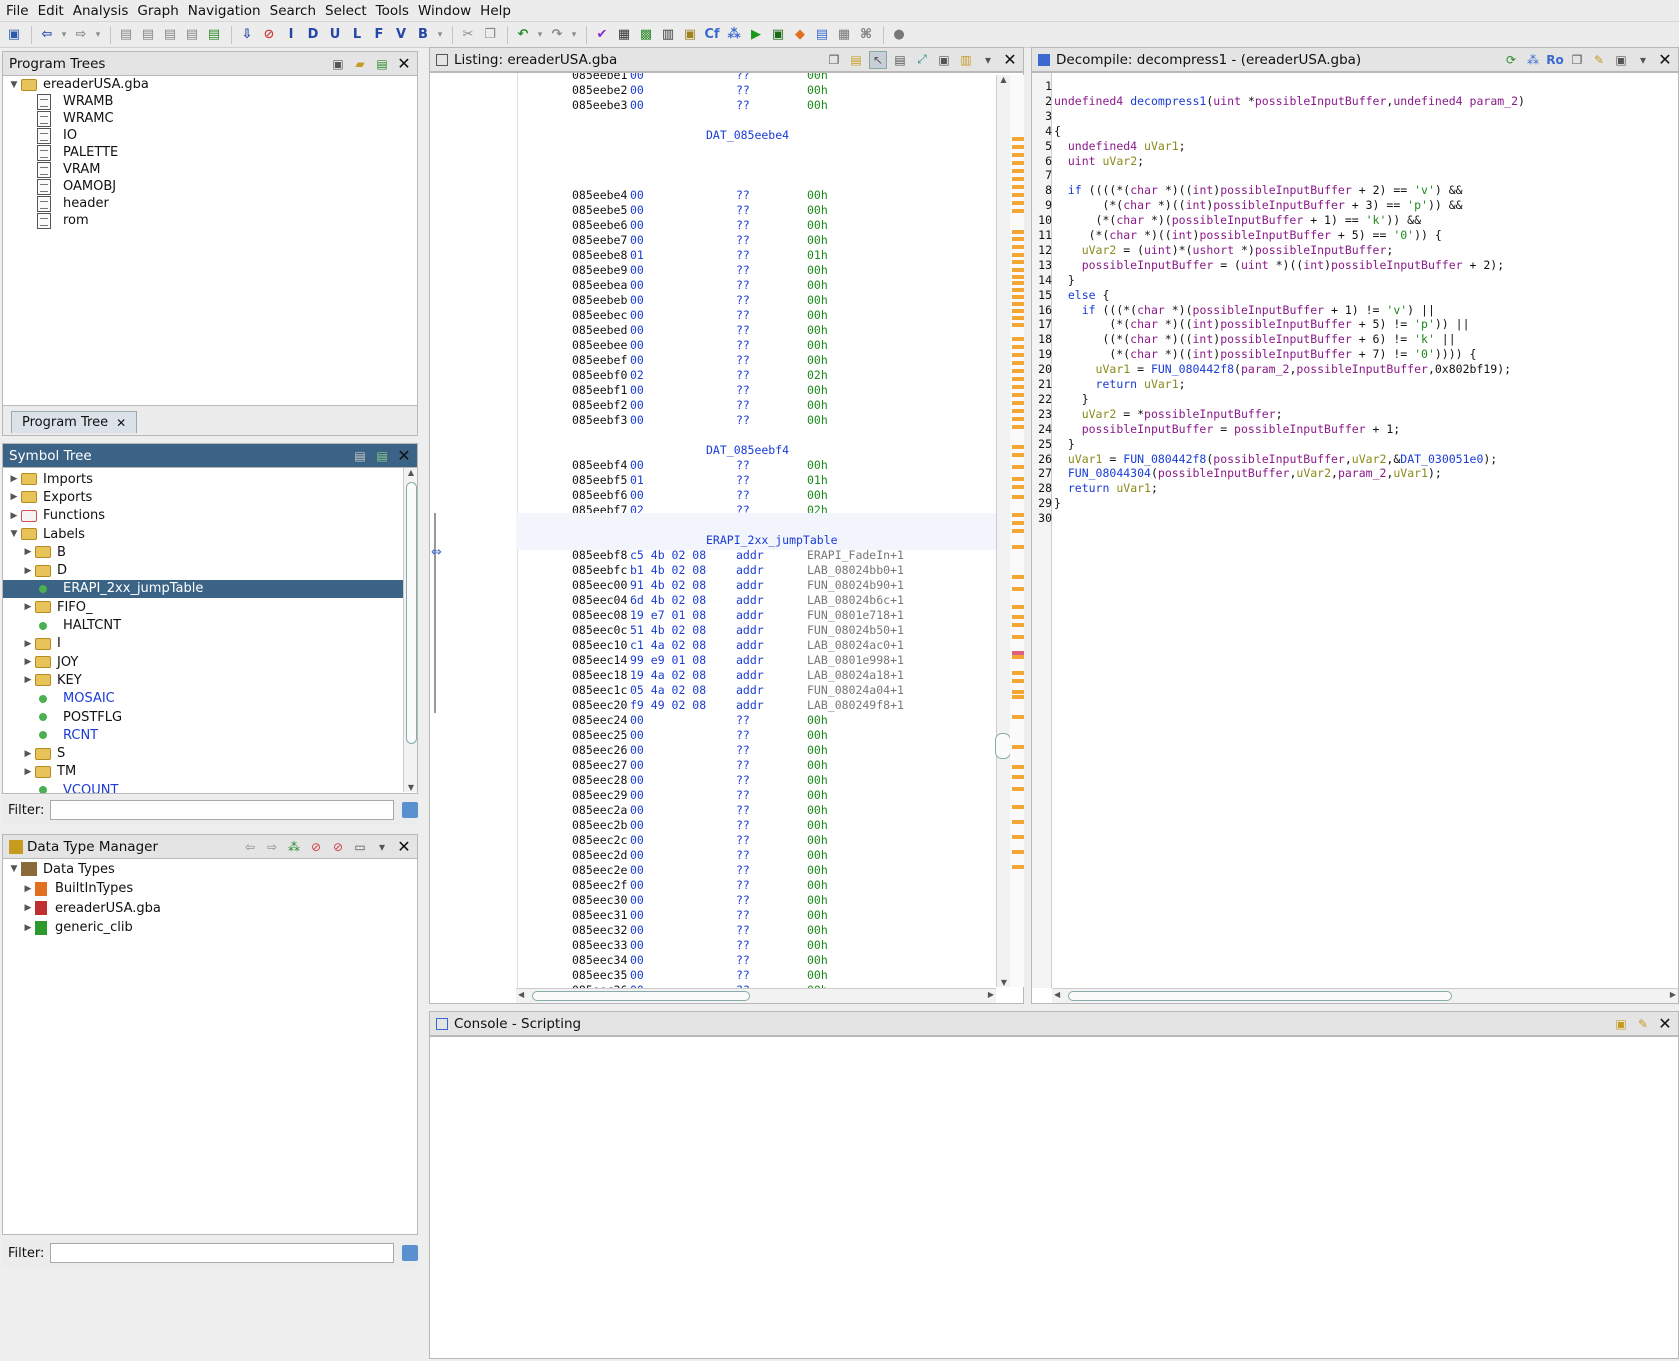  Describe the element at coordinates (800, 35) in the screenshot. I see `diamond-icon: ◆` at that location.